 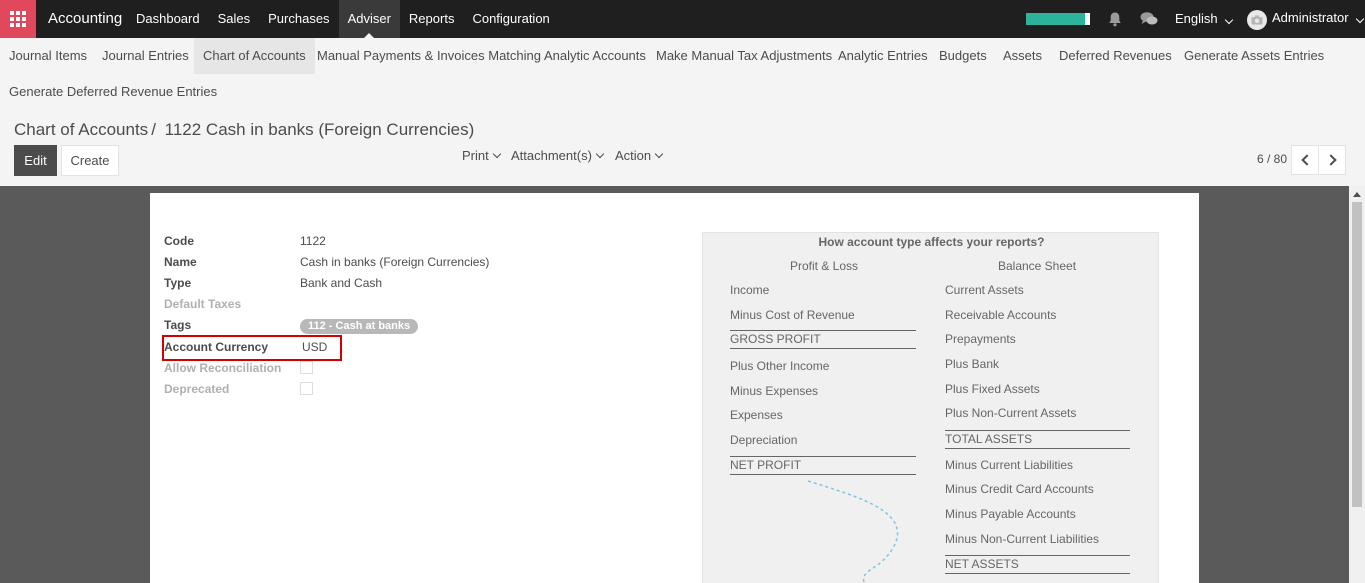 I want to click on menu-purchases: Purchases, so click(x=298, y=19).